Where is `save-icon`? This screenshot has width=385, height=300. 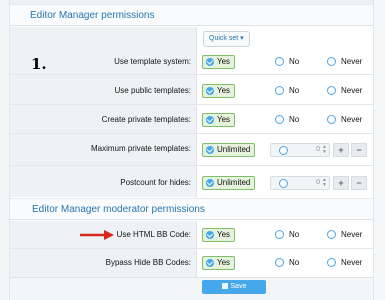 save-icon is located at coordinates (224, 286).